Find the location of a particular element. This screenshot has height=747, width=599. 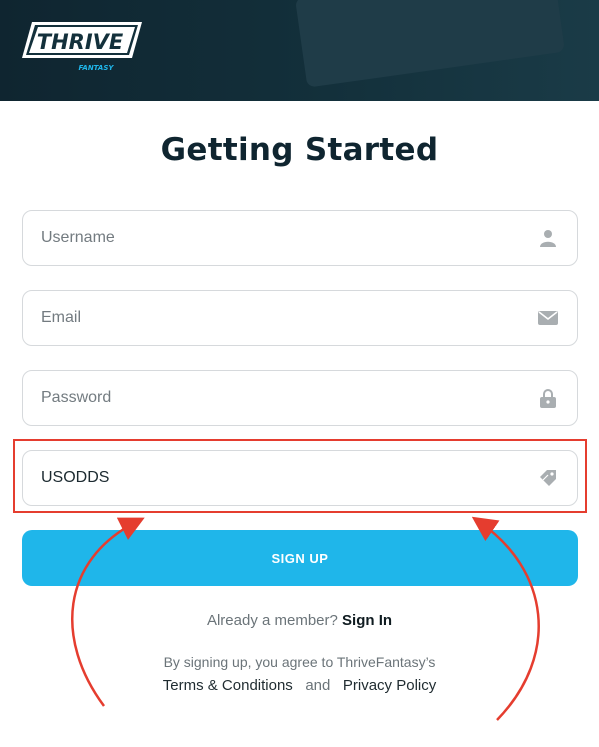

envelope-icon is located at coordinates (548, 318).